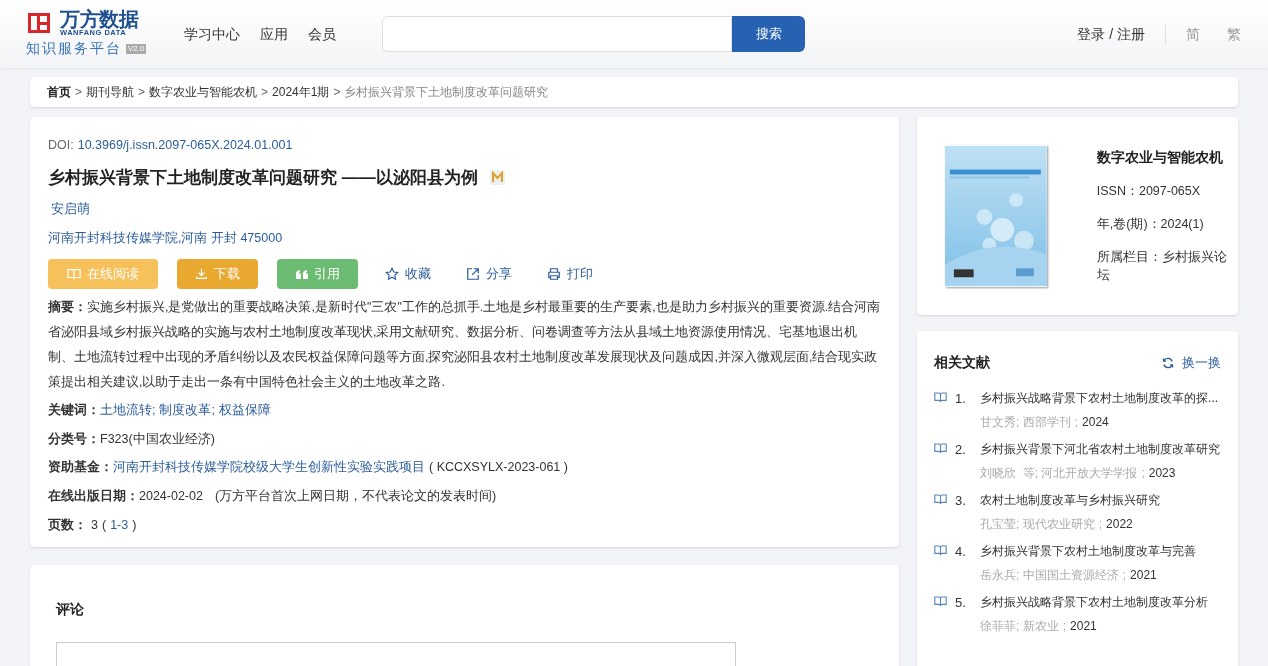 The image size is (1268, 666). What do you see at coordinates (185, 145) in the screenshot?
I see `doi-link: 10.3969/j.issn.2097-065X.2024.01.001` at bounding box center [185, 145].